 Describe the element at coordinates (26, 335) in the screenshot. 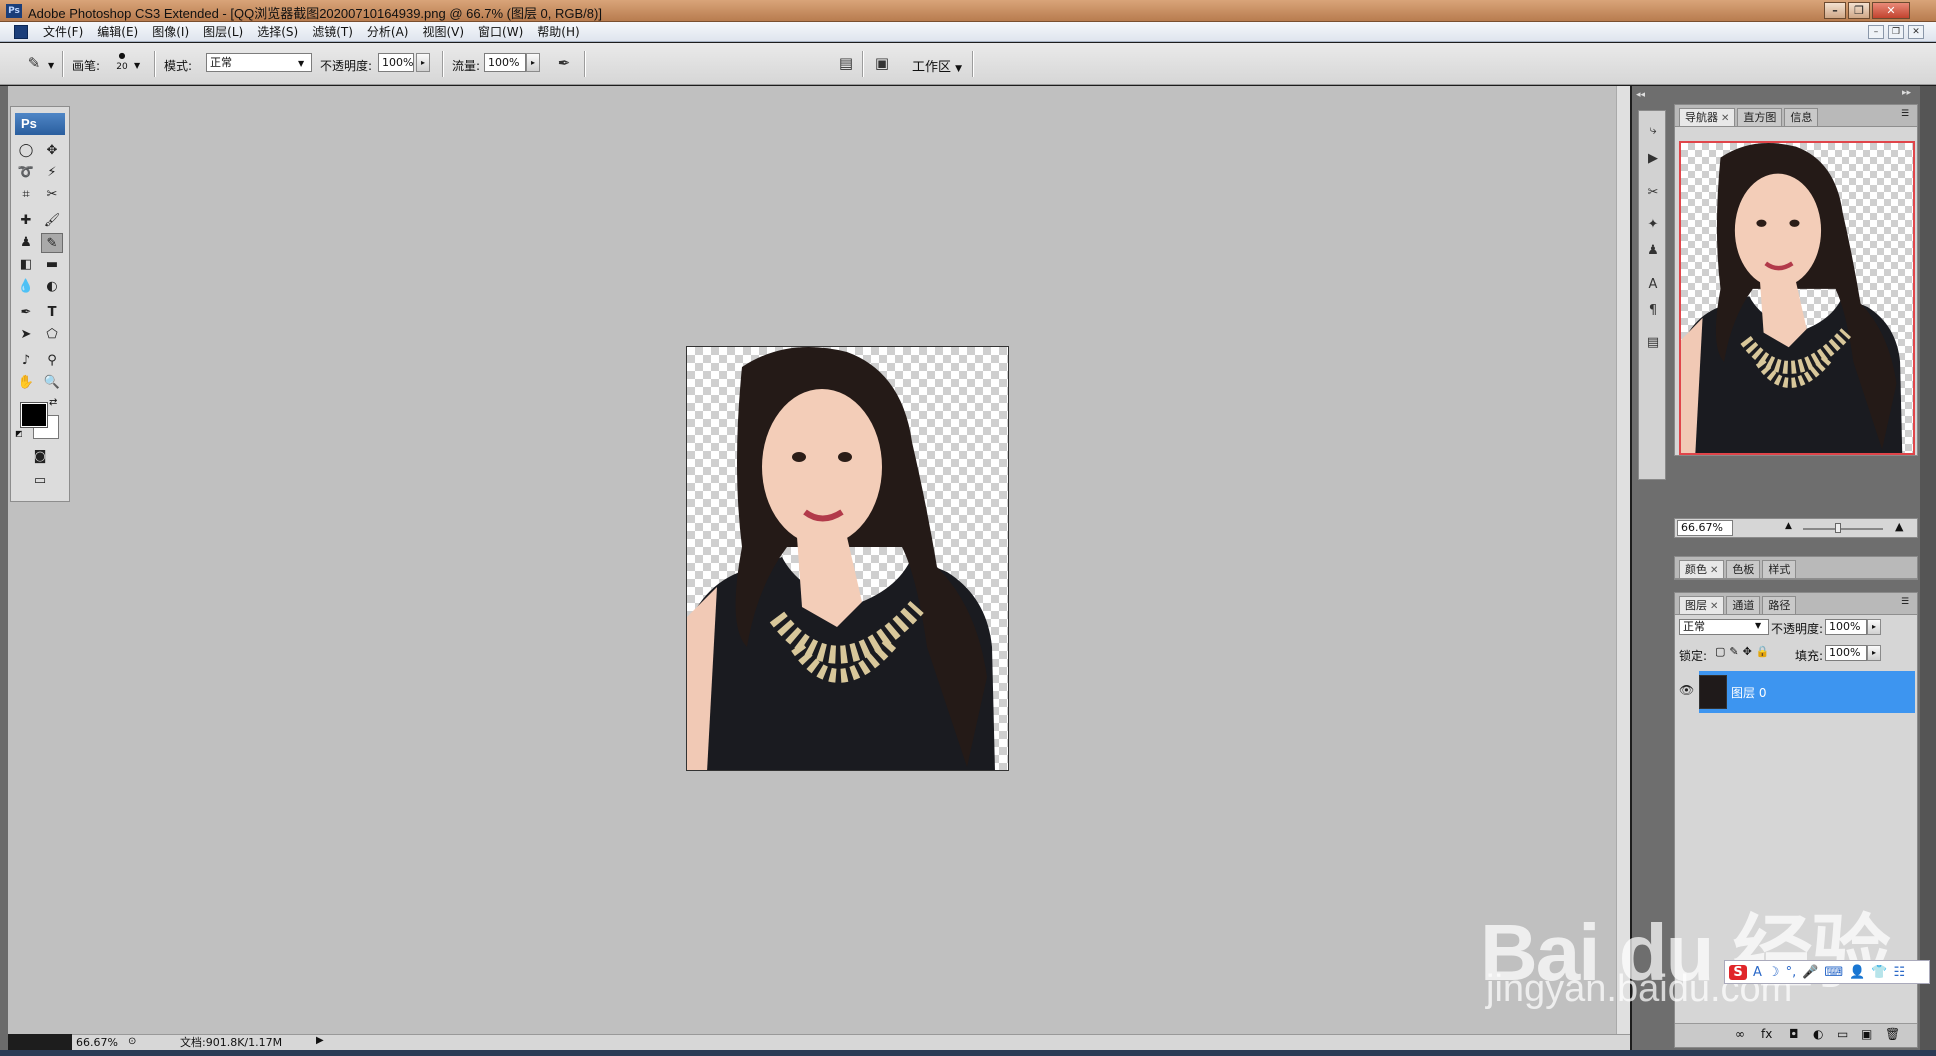

I see `path-selection-tool-icon: ➤` at that location.